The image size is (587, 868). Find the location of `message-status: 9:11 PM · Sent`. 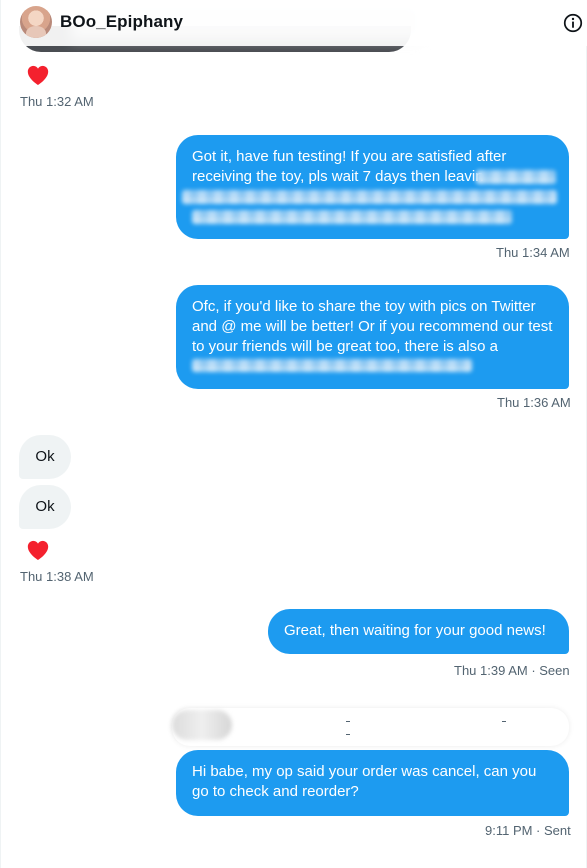

message-status: 9:11 PM · Sent is located at coordinates (528, 830).